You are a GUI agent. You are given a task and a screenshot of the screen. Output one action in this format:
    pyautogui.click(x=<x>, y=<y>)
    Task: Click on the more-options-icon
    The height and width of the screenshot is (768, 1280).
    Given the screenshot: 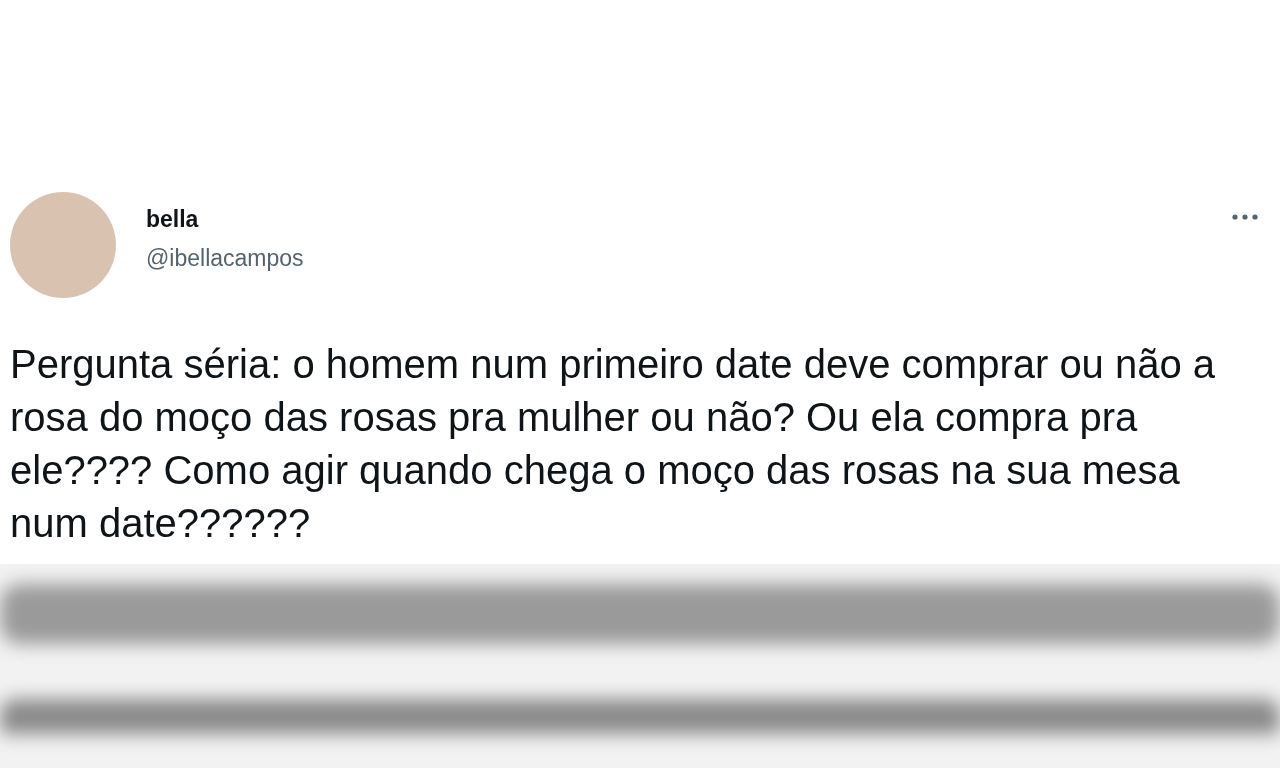 What is the action you would take?
    pyautogui.click(x=1245, y=217)
    